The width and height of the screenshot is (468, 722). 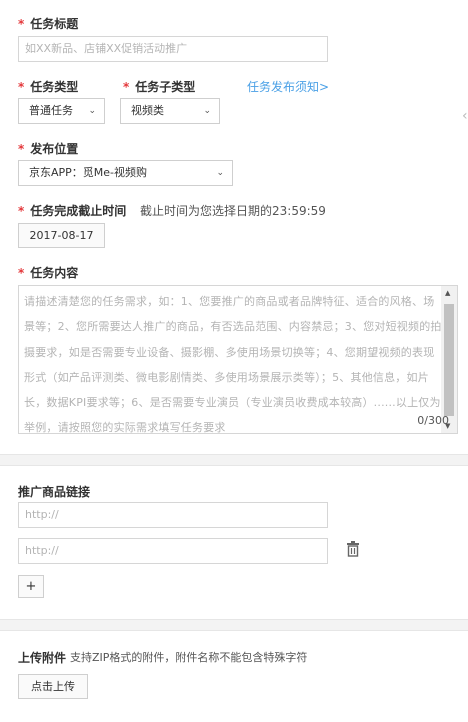 What do you see at coordinates (61, 235) in the screenshot?
I see `deadline-date-picker: 2017-08-17` at bounding box center [61, 235].